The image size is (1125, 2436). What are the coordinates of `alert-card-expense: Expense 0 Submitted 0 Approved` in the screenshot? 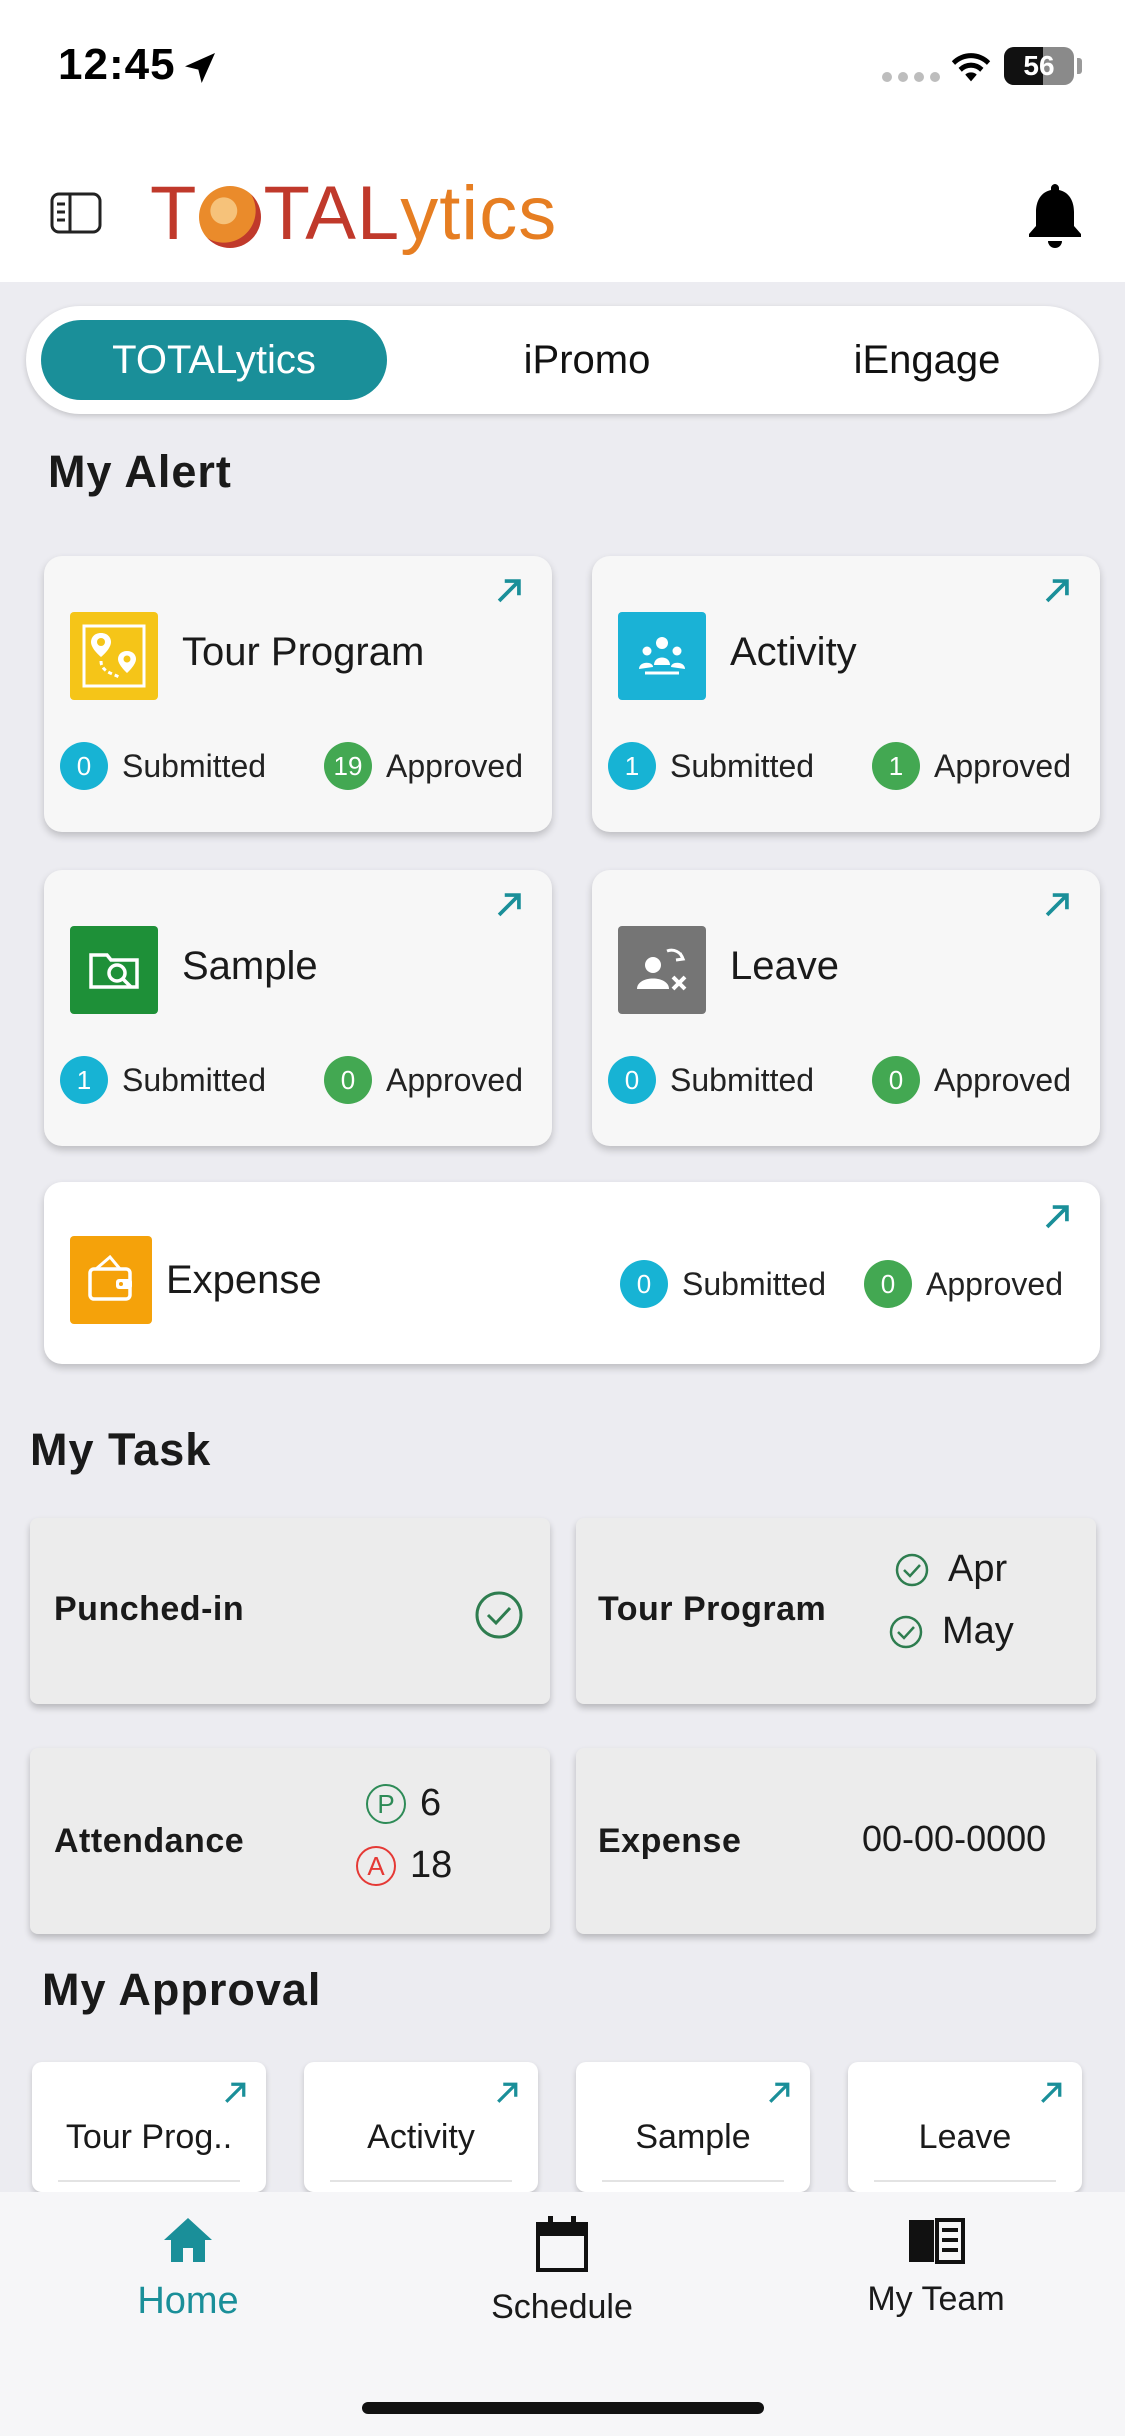 It's located at (572, 1273).